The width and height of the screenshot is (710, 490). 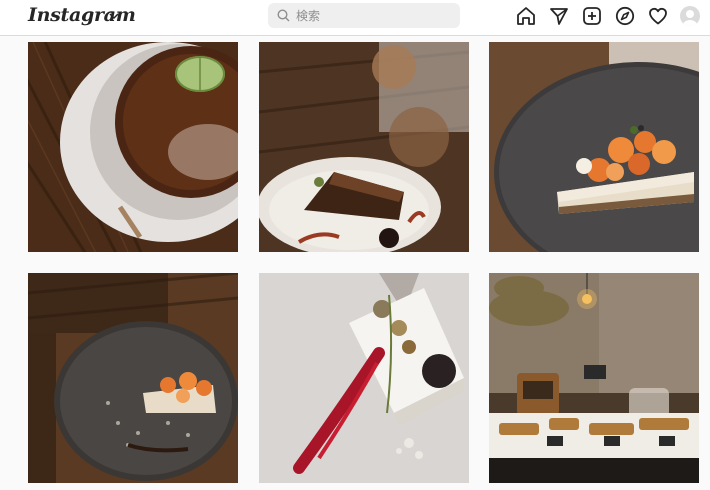 I want to click on search-box, so click(x=364, y=15).